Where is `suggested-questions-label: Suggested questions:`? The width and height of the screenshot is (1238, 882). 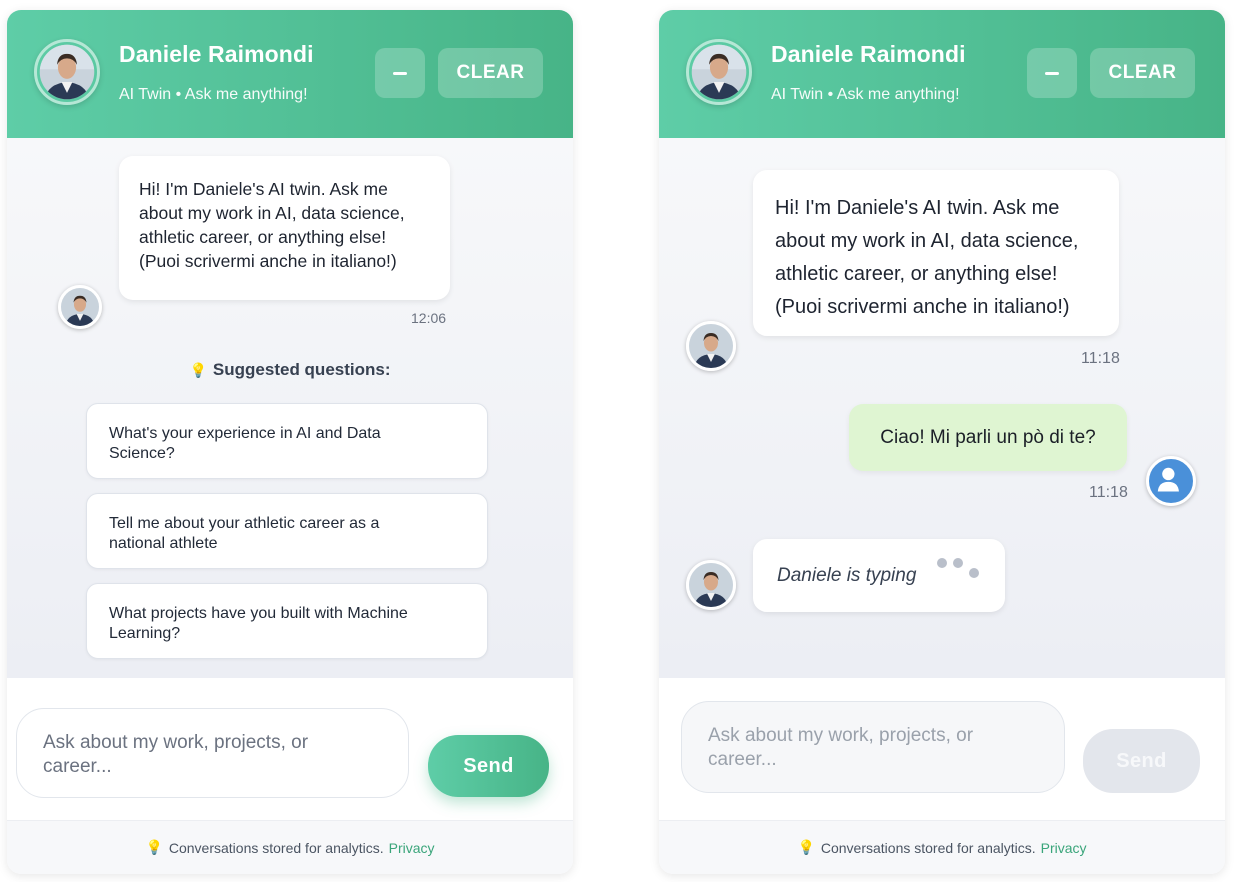 suggested-questions-label: Suggested questions: is located at coordinates (301, 369).